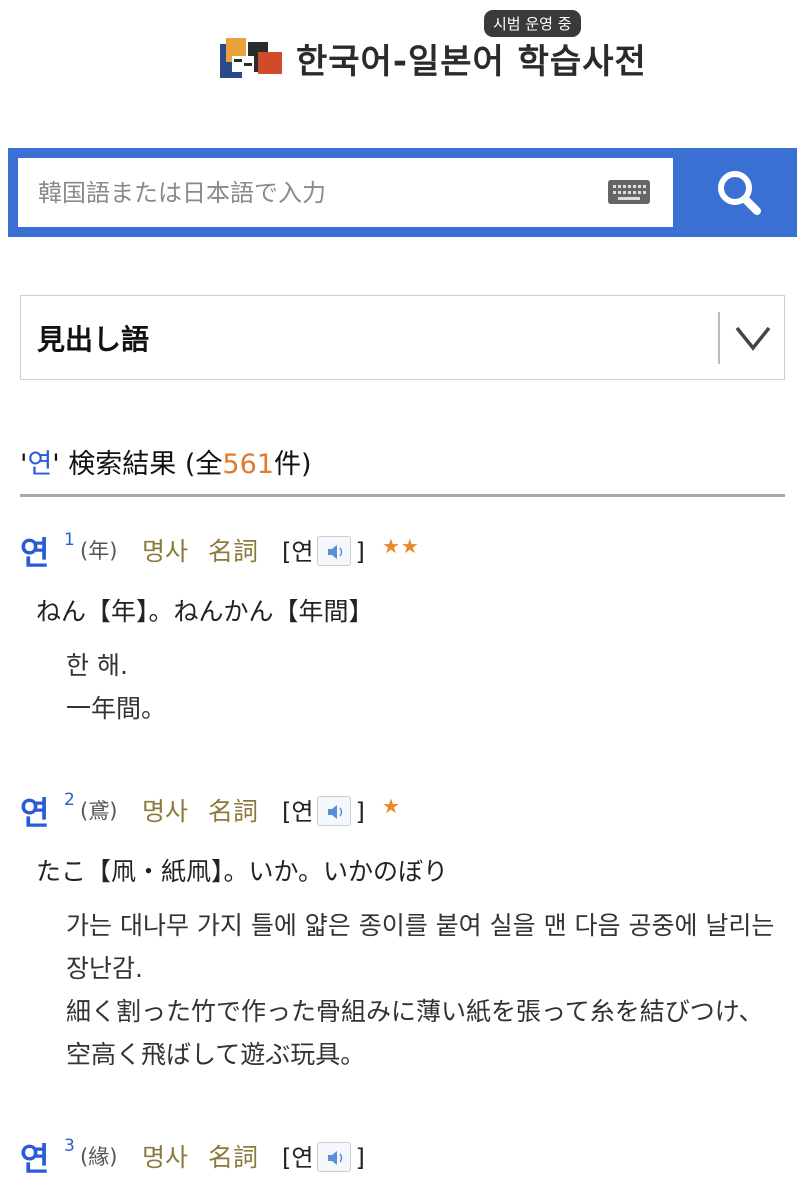 The image size is (804, 1200). What do you see at coordinates (93, 339) in the screenshot?
I see `search-type-value: 見出し語` at bounding box center [93, 339].